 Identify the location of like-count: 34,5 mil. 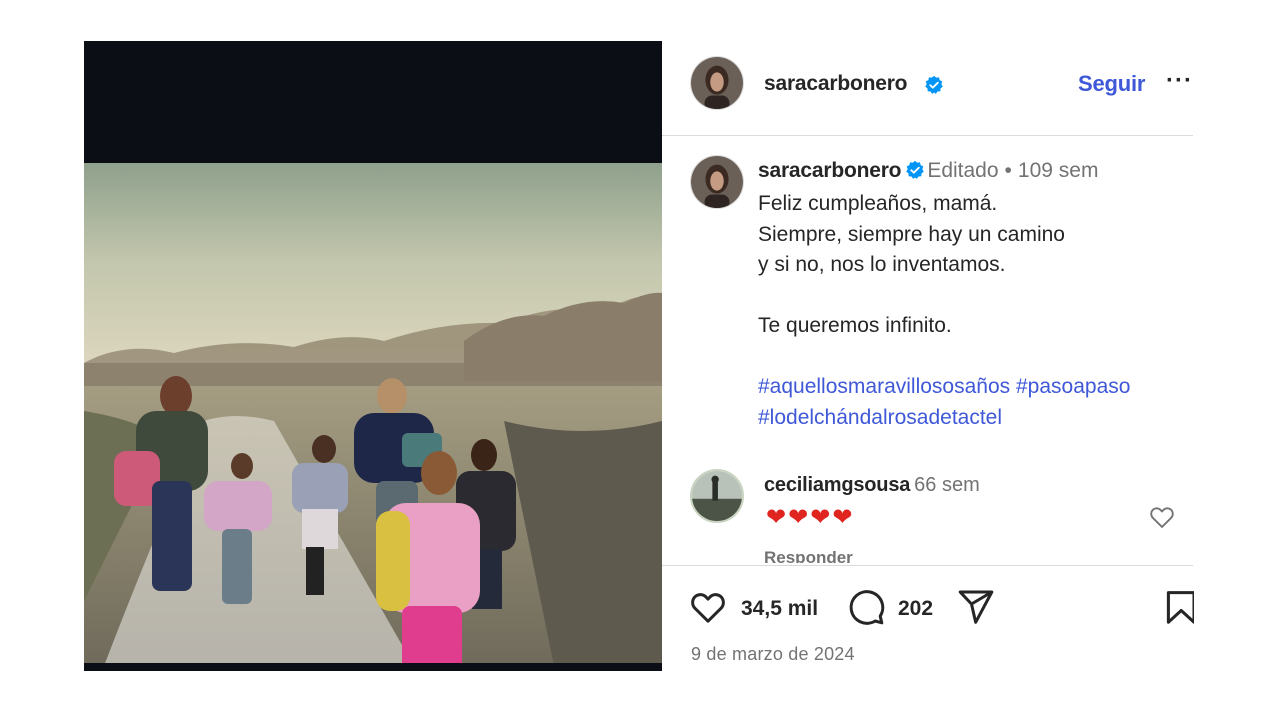
(779, 609).